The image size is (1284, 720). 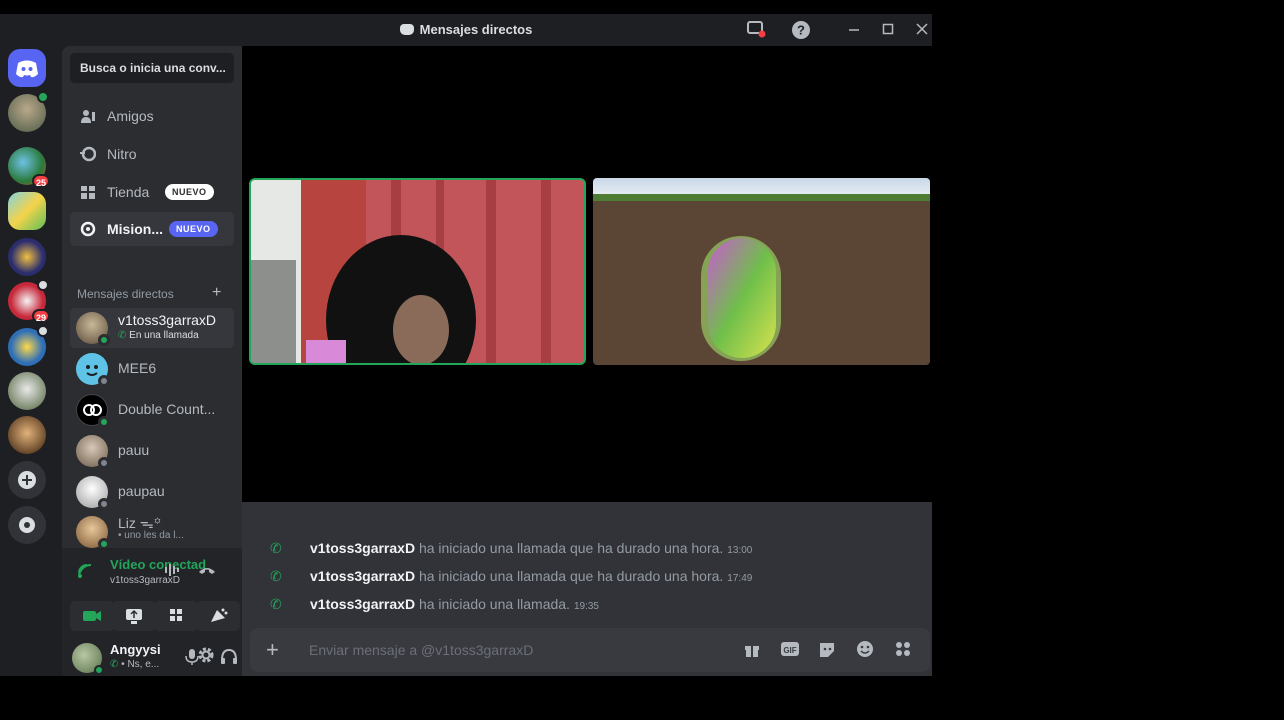 What do you see at coordinates (903, 650) in the screenshot?
I see `apps-icon` at bounding box center [903, 650].